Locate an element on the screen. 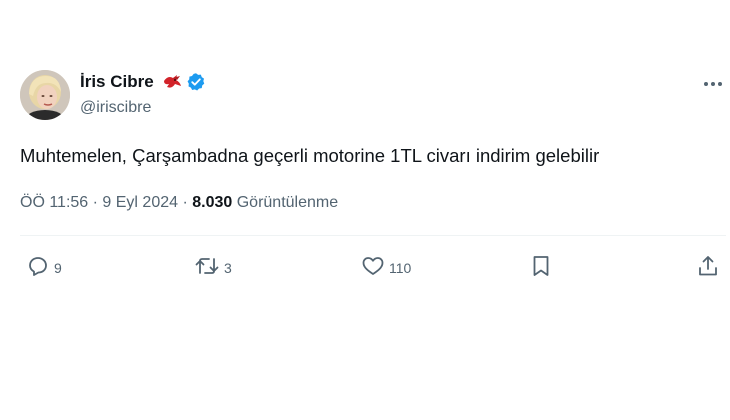 This screenshot has width=730, height=420. user-handle: @iriscibre is located at coordinates (115, 108).